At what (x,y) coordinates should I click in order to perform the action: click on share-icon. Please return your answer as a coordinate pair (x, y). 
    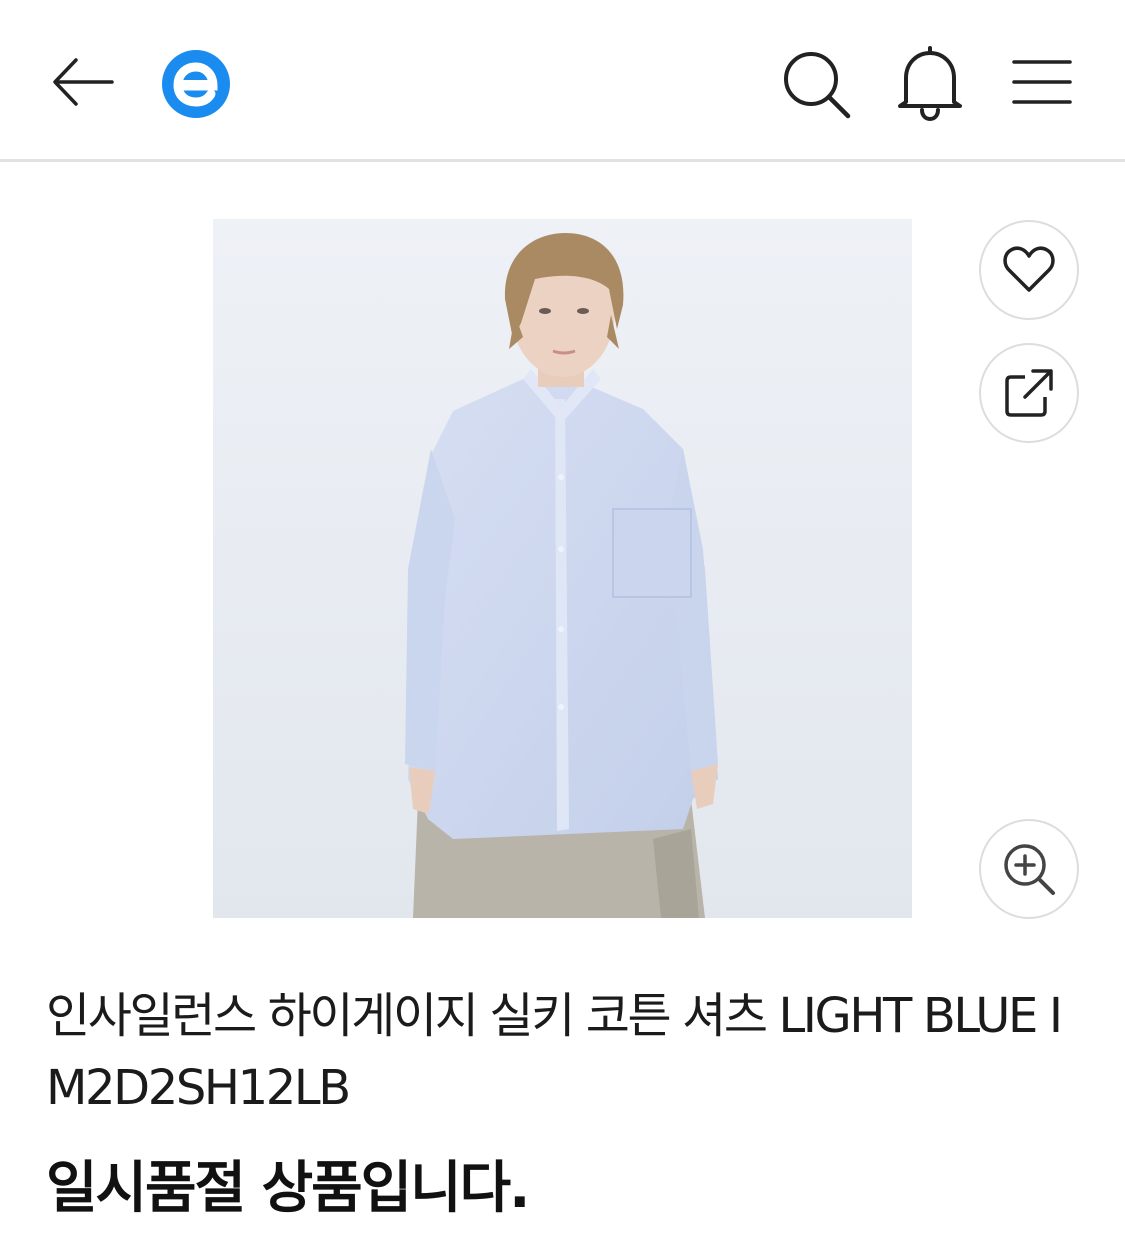
    Looking at the image, I should click on (1029, 393).